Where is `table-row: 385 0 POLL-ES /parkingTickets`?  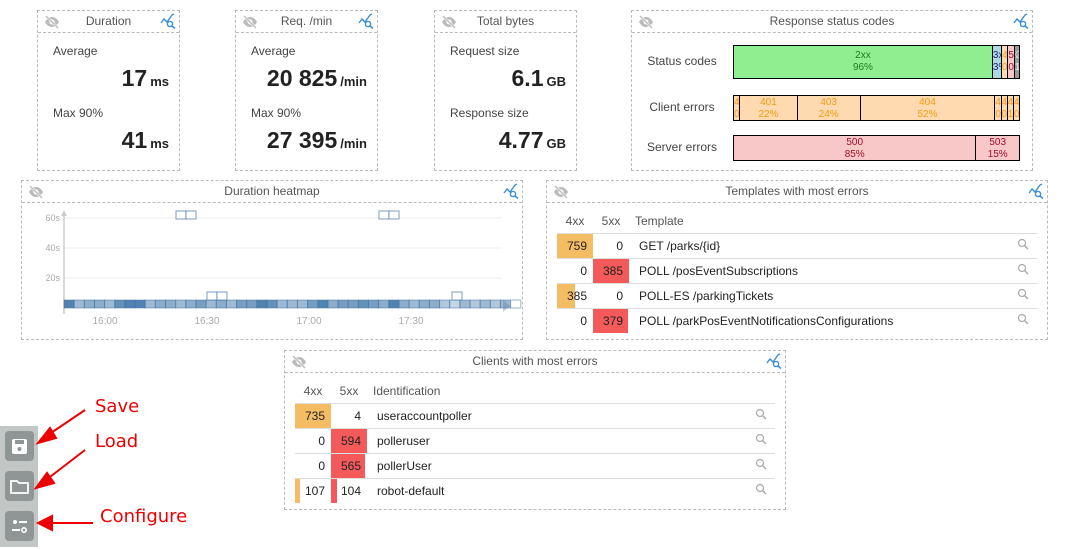 table-row: 385 0 POLL-ES /parkingTickets is located at coordinates (797, 295).